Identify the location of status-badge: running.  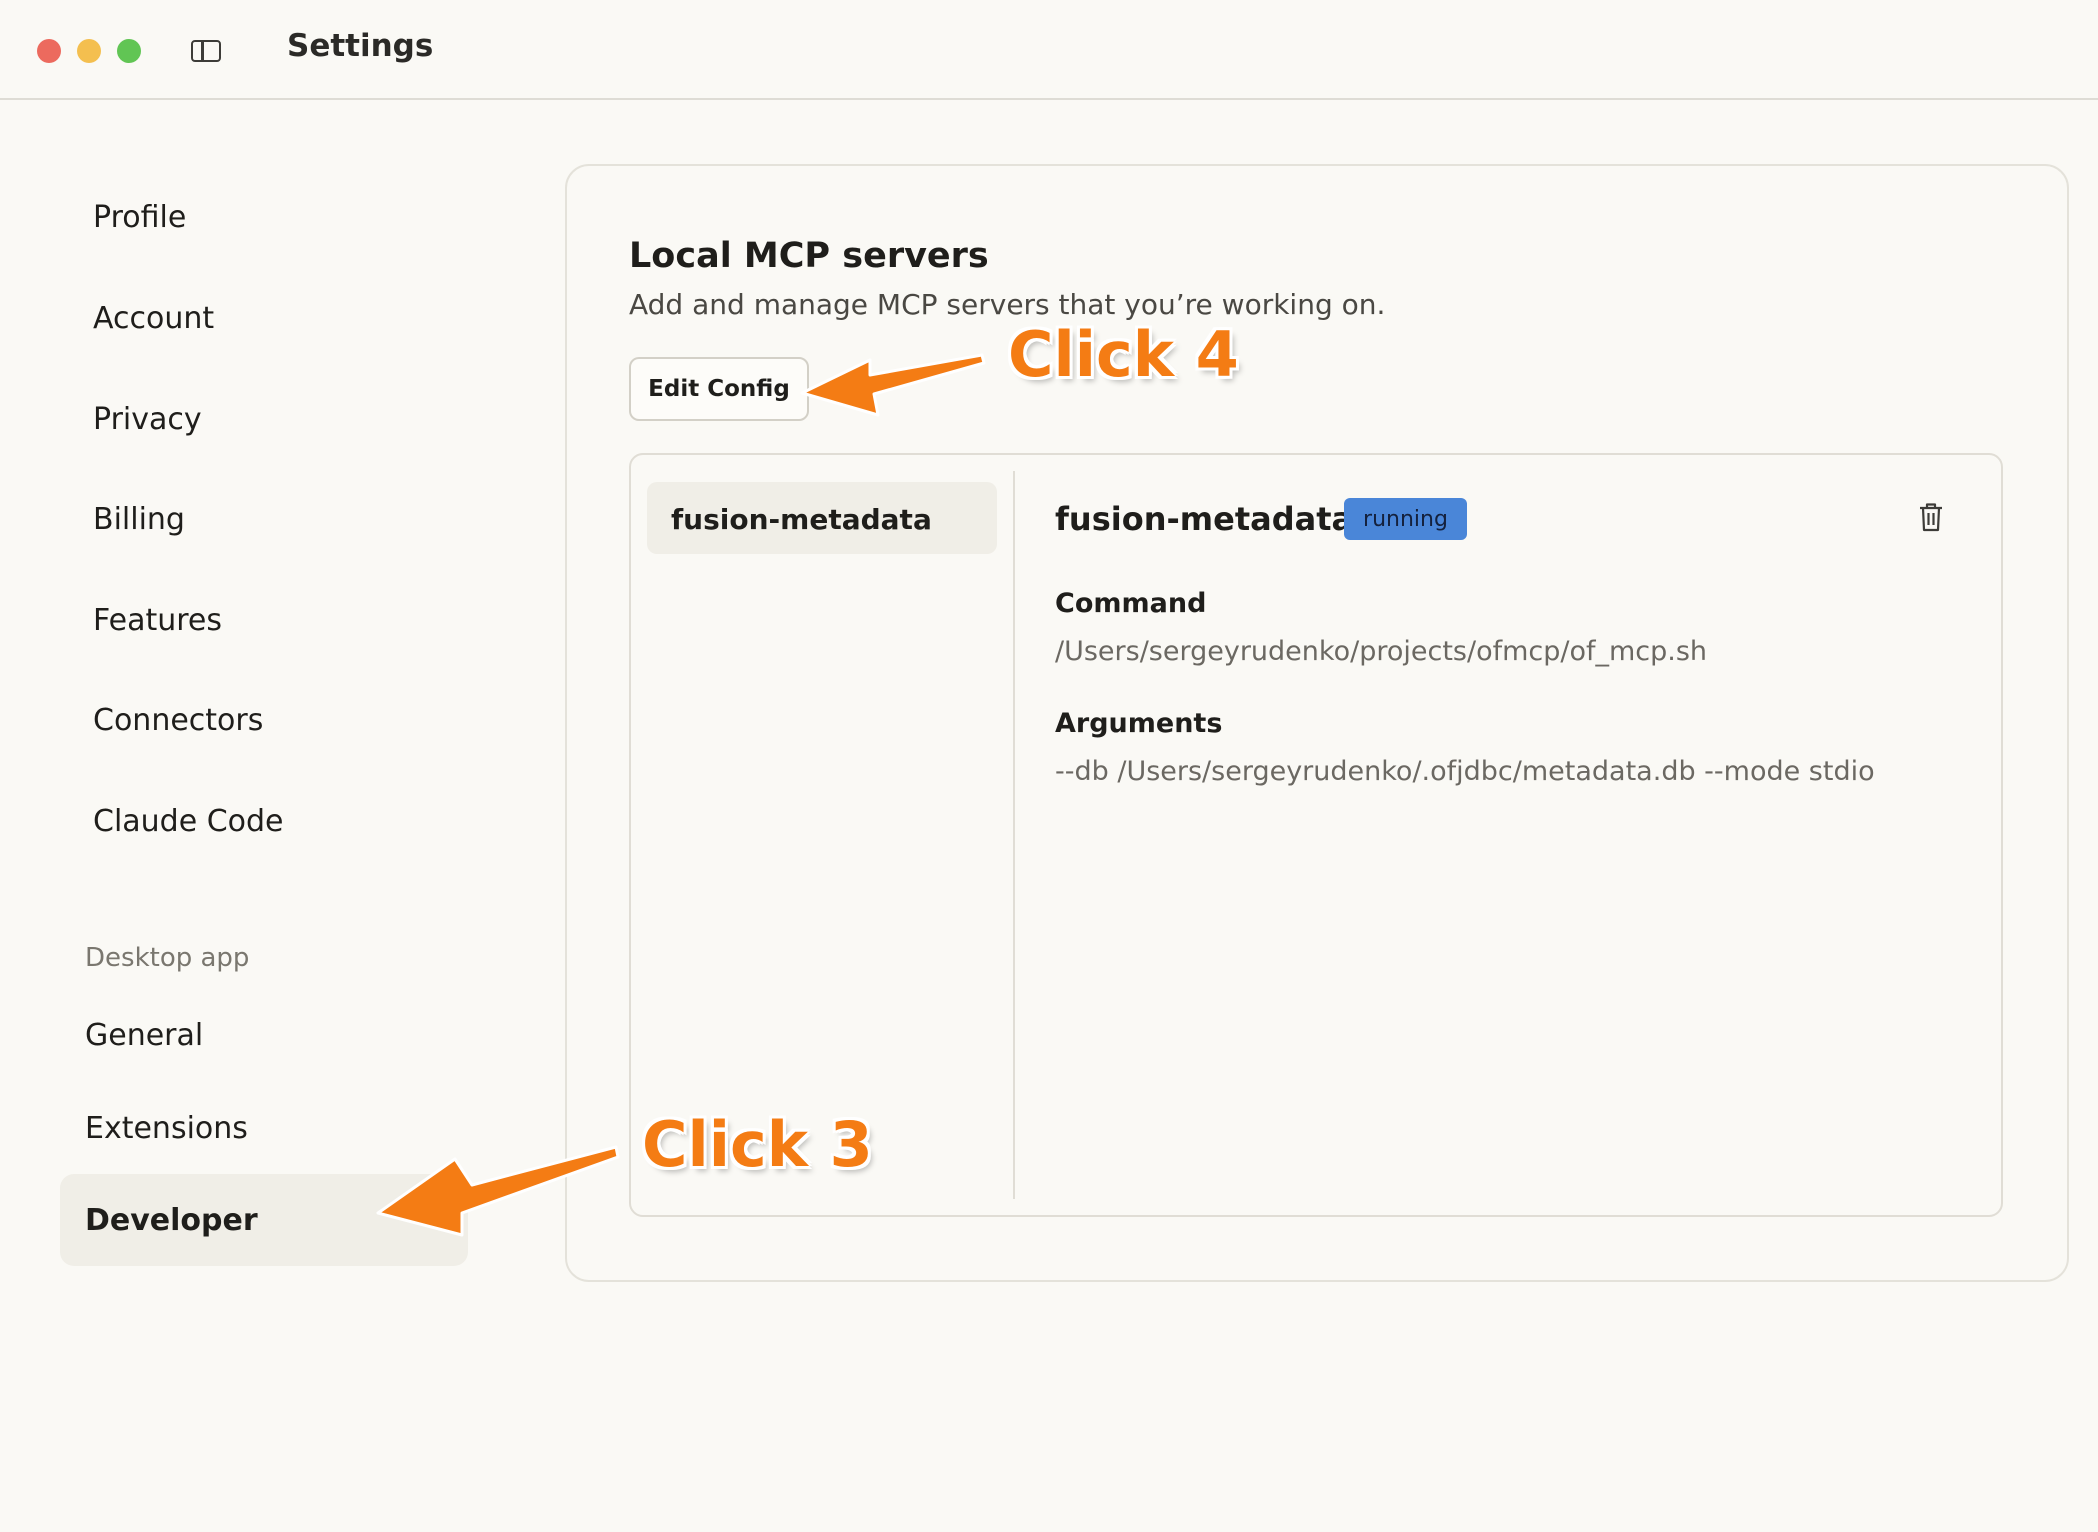
(1405, 519).